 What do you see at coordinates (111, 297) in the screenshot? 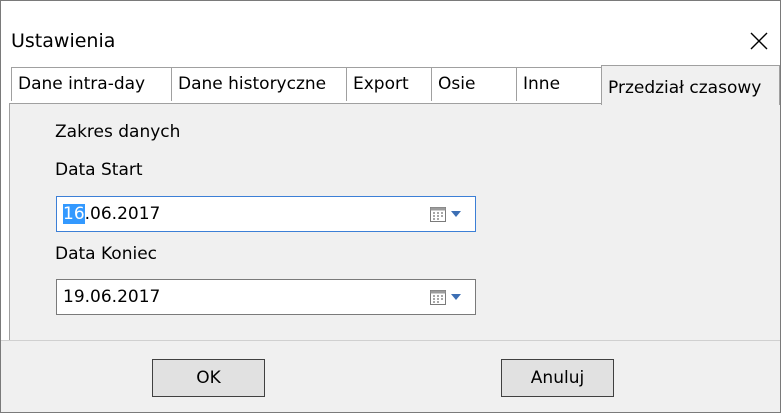
I see `end-date-value: 19.06.2017` at bounding box center [111, 297].